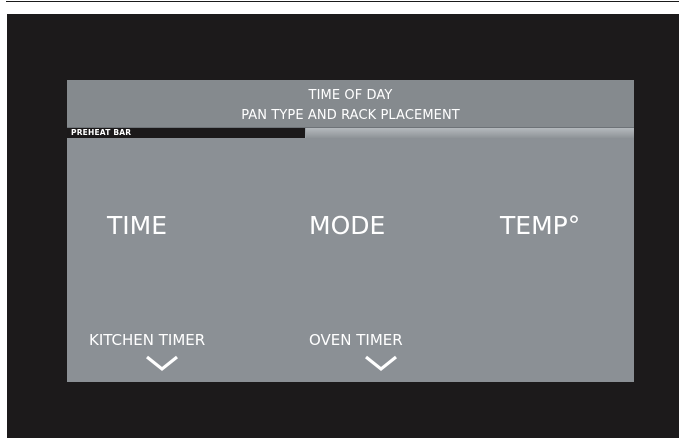 The width and height of the screenshot is (685, 438). I want to click on preheat-bar-label: PREHEAT BAR, so click(101, 132).